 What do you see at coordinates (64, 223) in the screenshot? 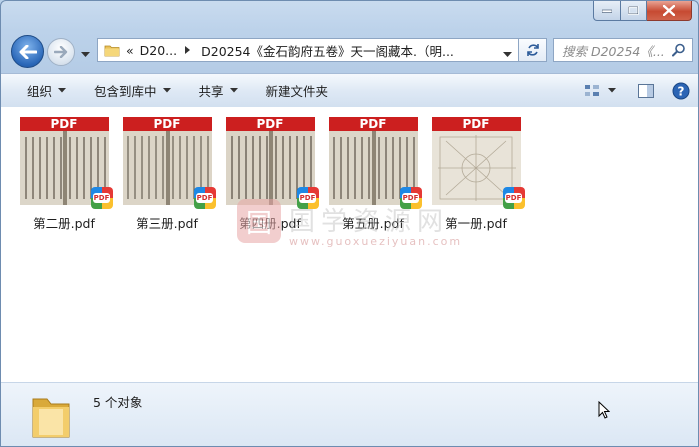
I see `file-name: 第二册.pdf` at bounding box center [64, 223].